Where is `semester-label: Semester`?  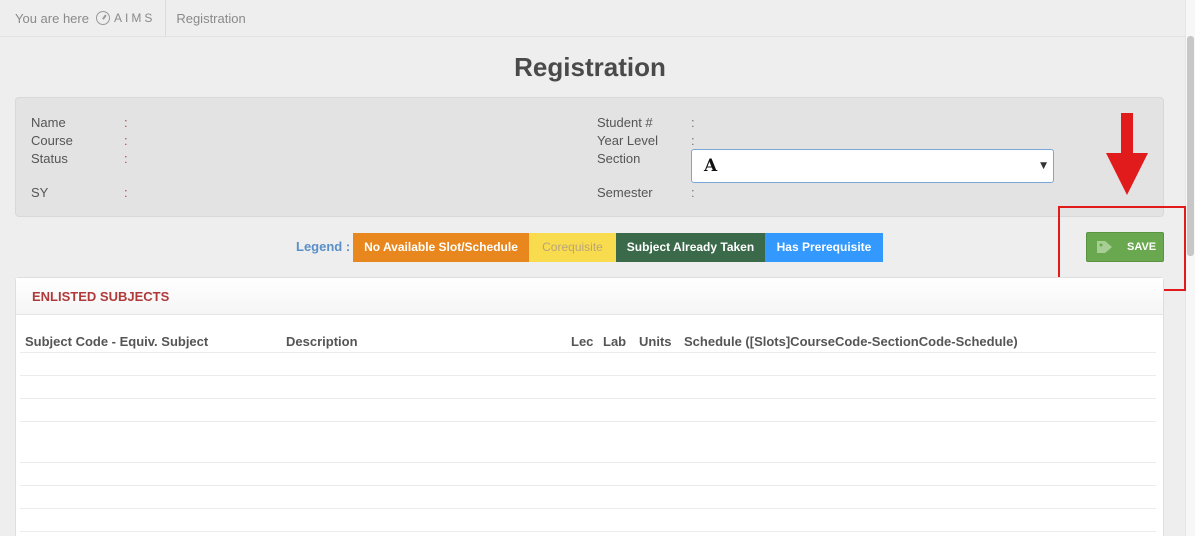 semester-label: Semester is located at coordinates (625, 192).